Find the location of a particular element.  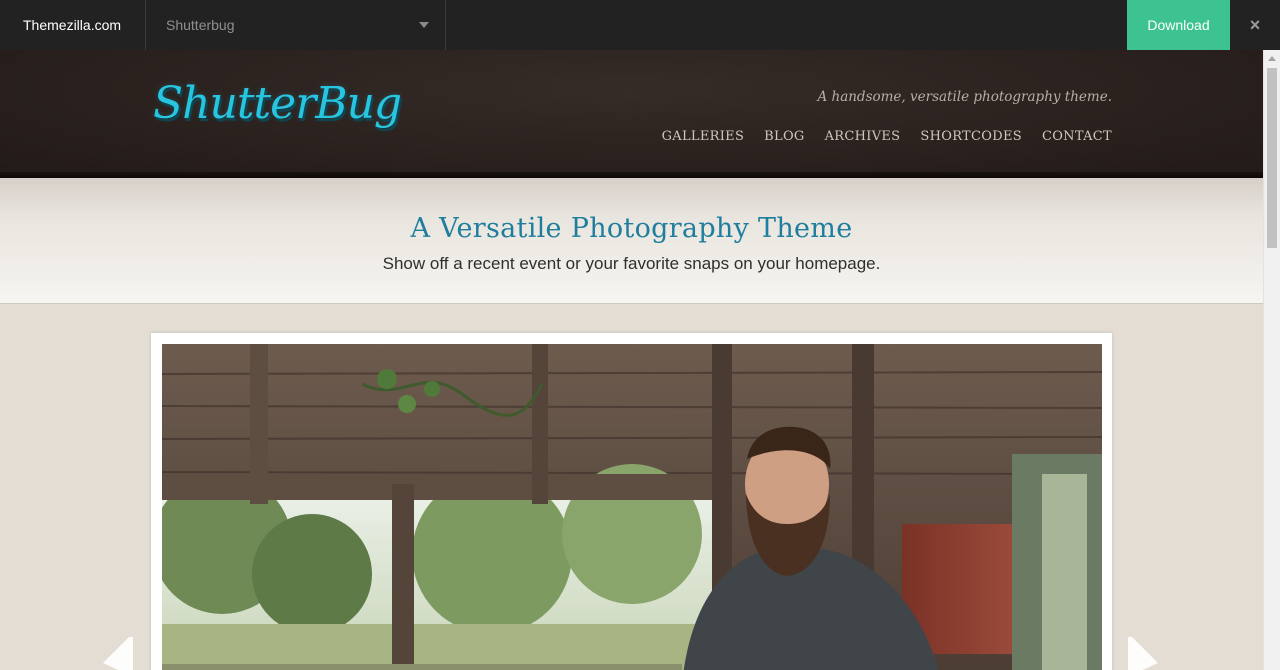

nav-item-archives: ARCHIVES is located at coordinates (863, 136).